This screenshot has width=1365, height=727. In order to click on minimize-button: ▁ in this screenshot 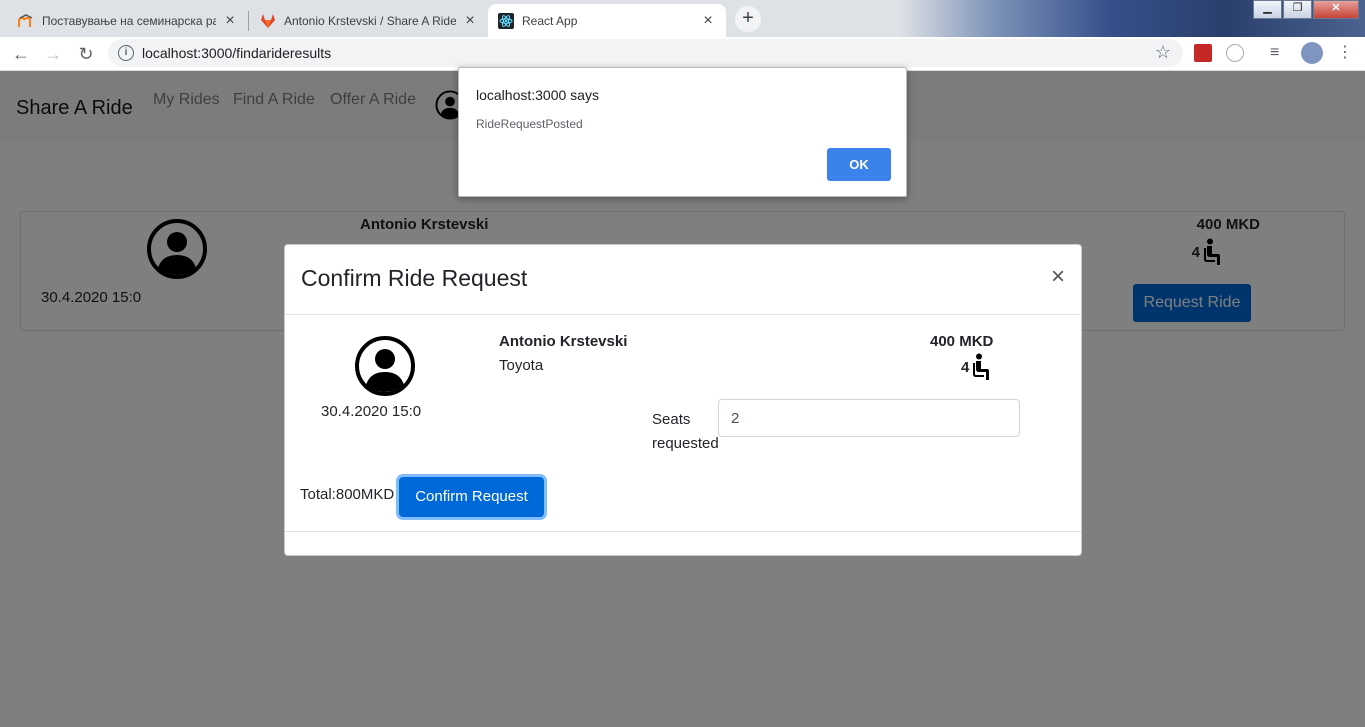, I will do `click(1267, 9)`.